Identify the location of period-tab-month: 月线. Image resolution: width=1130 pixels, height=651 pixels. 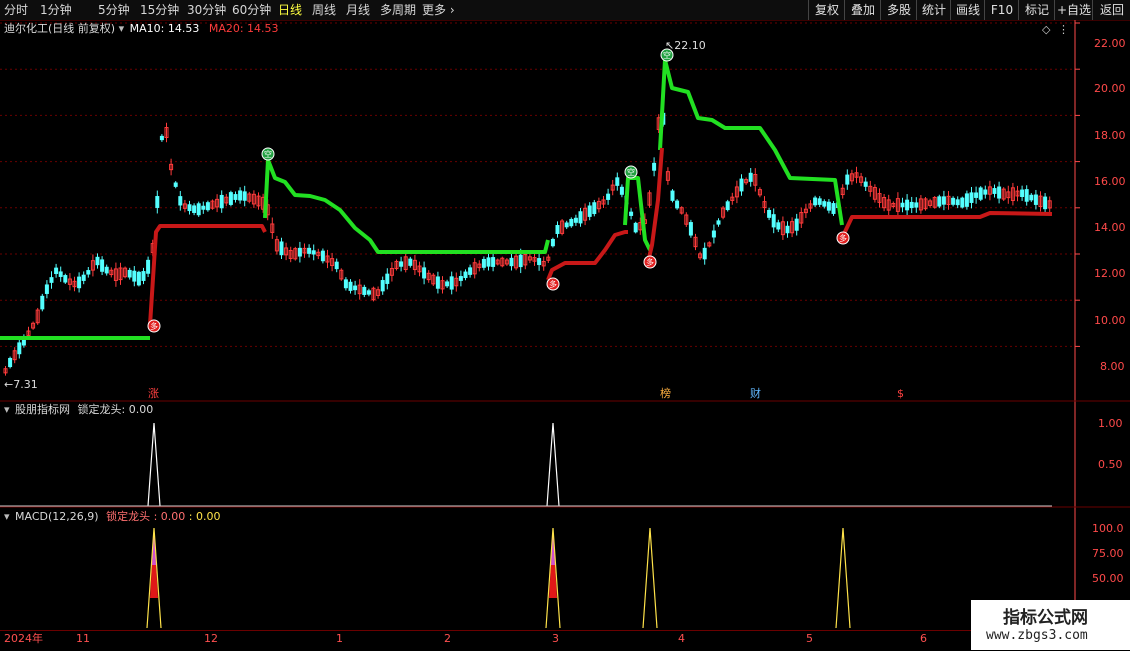
(358, 10).